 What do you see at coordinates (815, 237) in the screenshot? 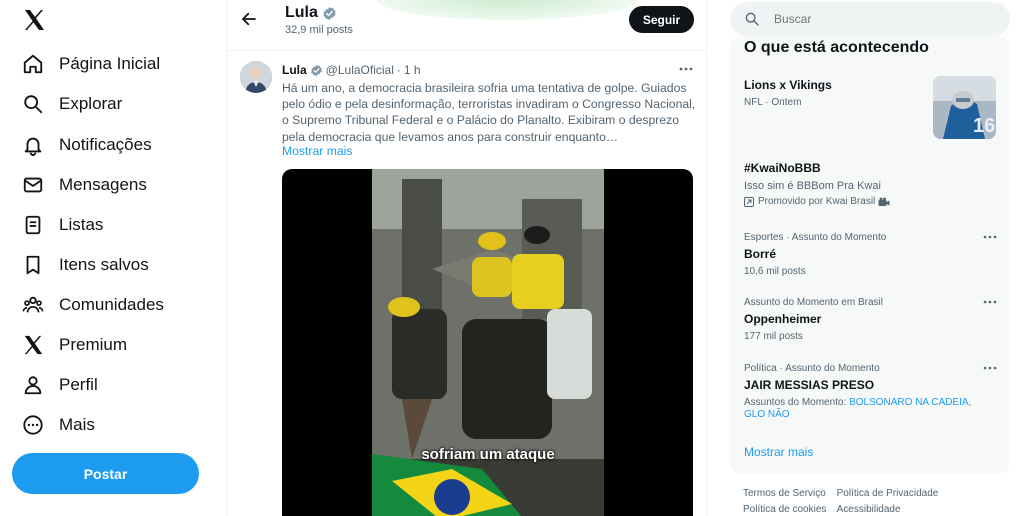
I see `trend-meta: Esportes · Assunto do Momento` at bounding box center [815, 237].